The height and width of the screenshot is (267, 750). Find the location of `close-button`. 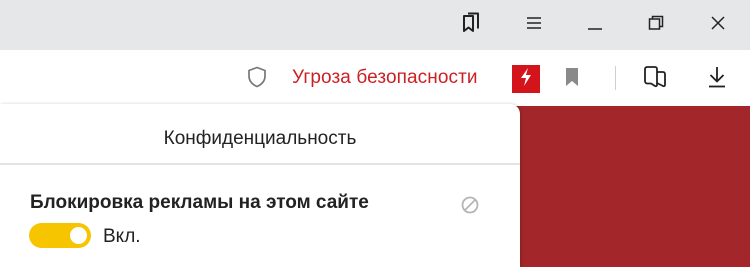

close-button is located at coordinates (718, 25).